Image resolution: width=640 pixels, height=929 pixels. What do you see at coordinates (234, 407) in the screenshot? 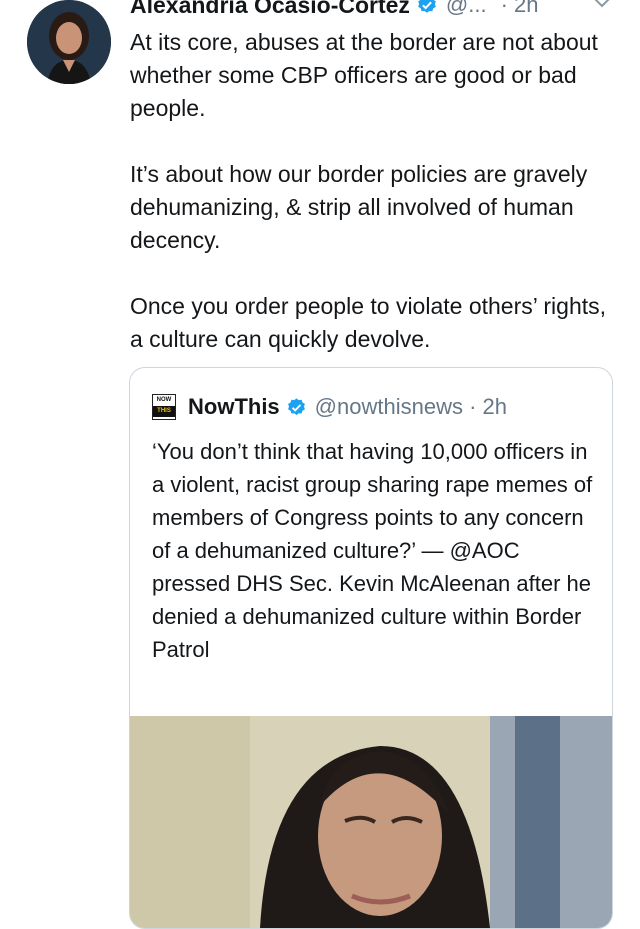
I see `quoted-author-name: NowThis` at bounding box center [234, 407].